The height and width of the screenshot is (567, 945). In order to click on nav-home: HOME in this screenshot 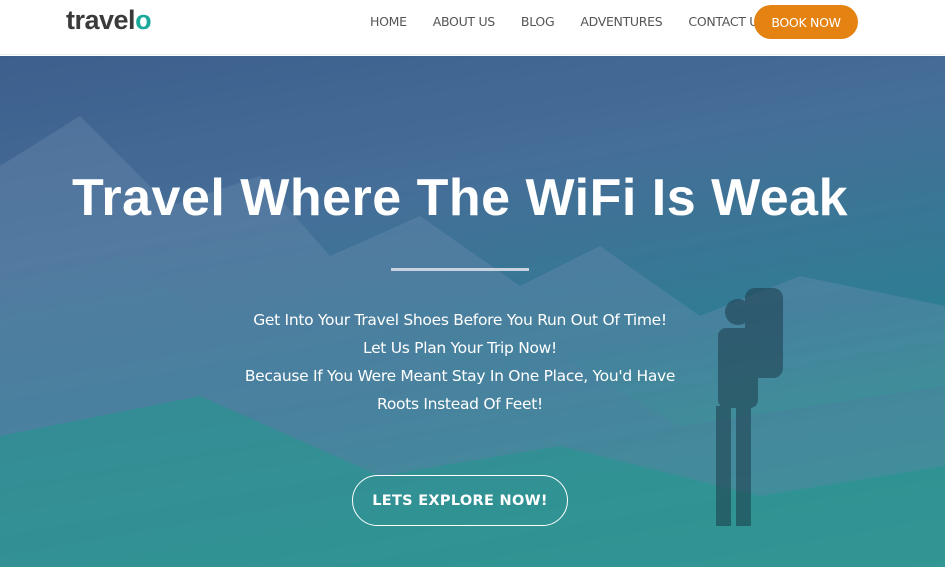, I will do `click(388, 21)`.